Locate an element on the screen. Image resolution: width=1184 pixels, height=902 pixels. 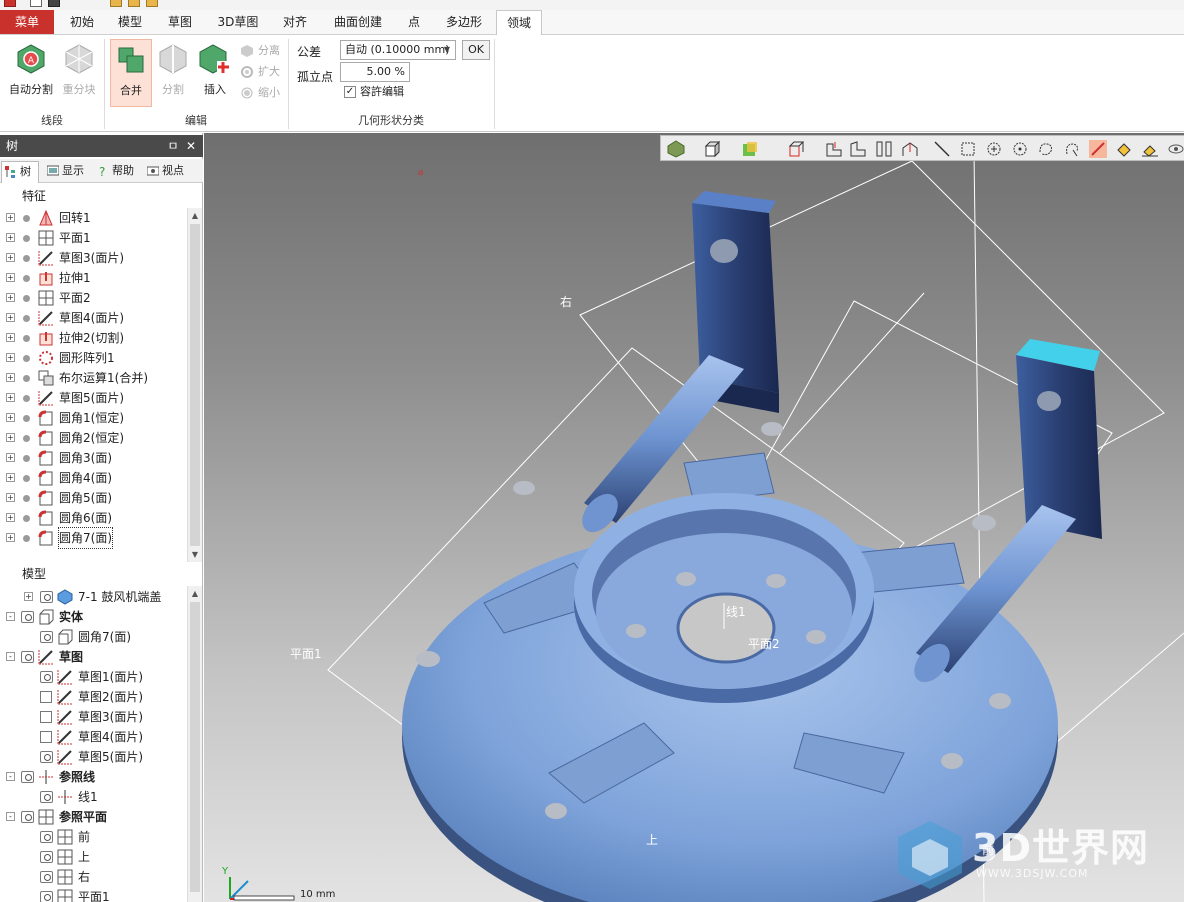
app-icon is located at coordinates (10, 3).